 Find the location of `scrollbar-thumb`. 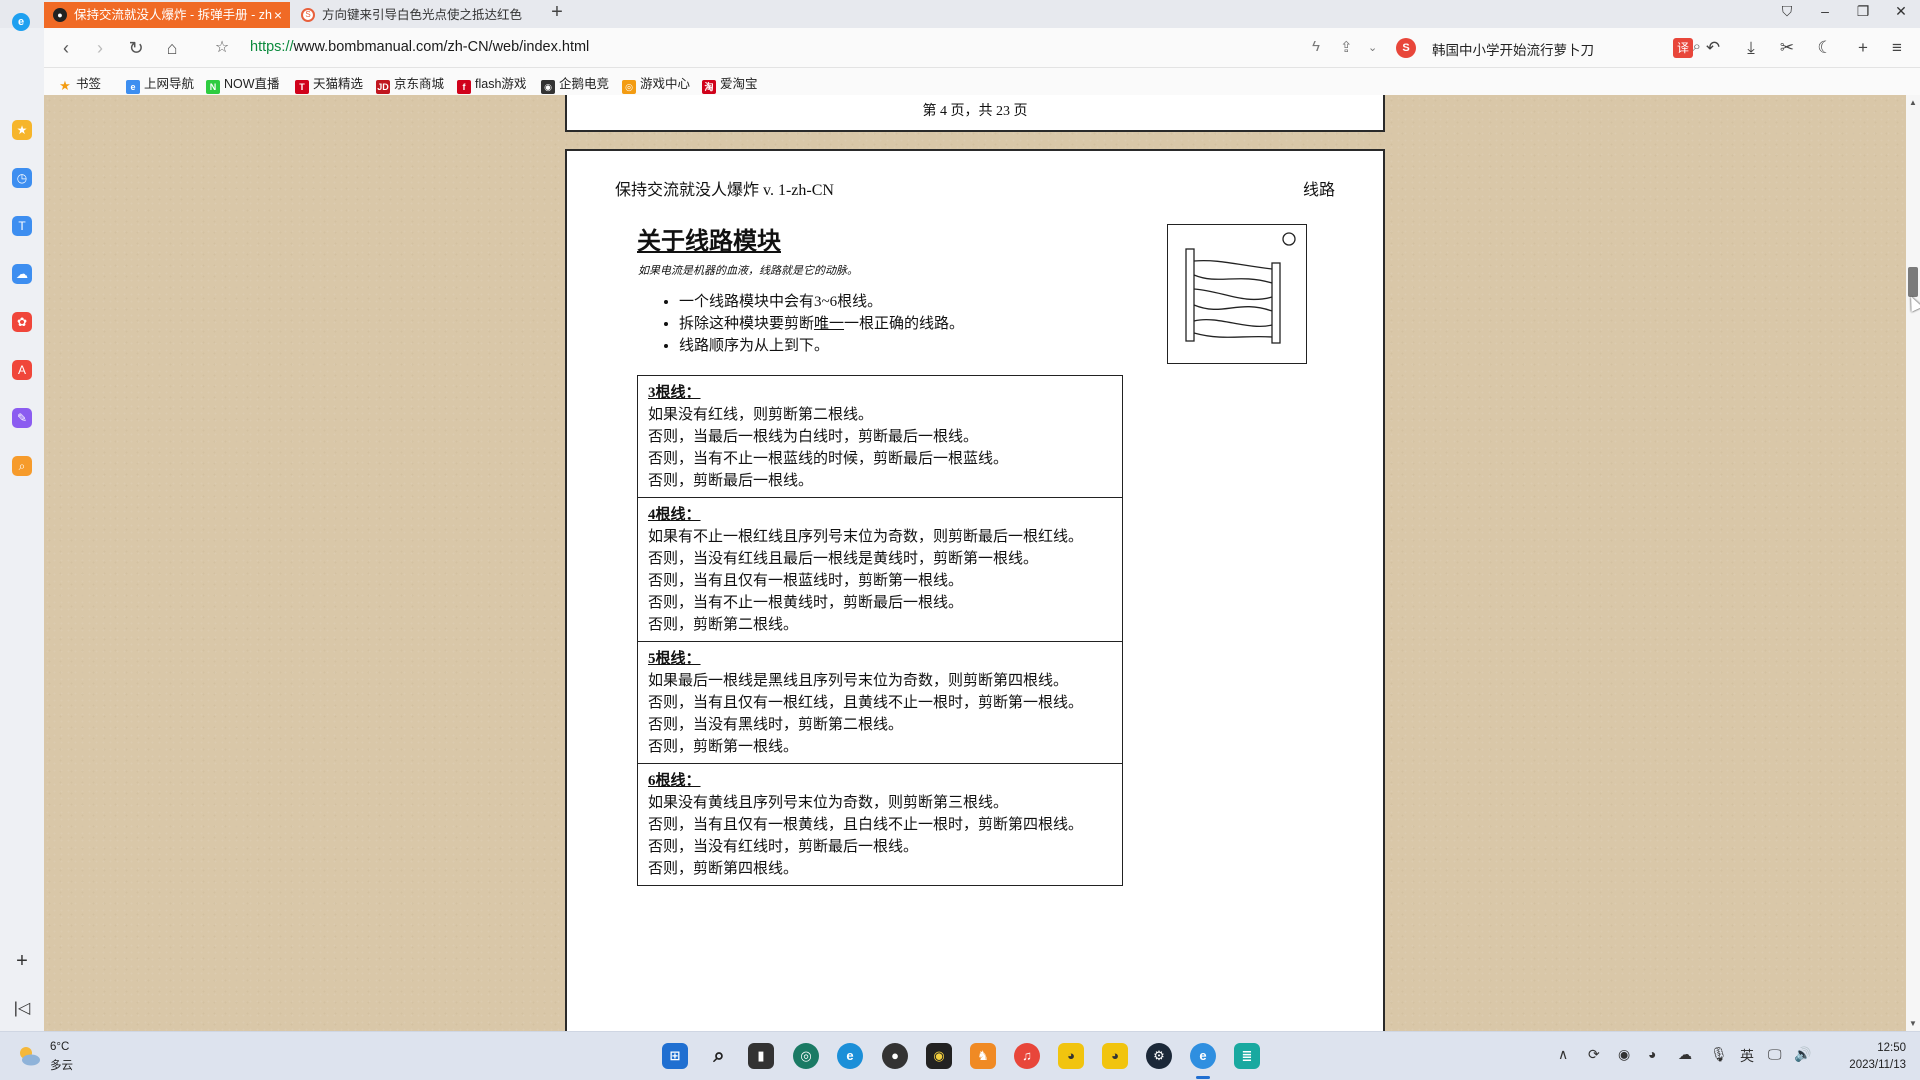

scrollbar-thumb is located at coordinates (1913, 282).